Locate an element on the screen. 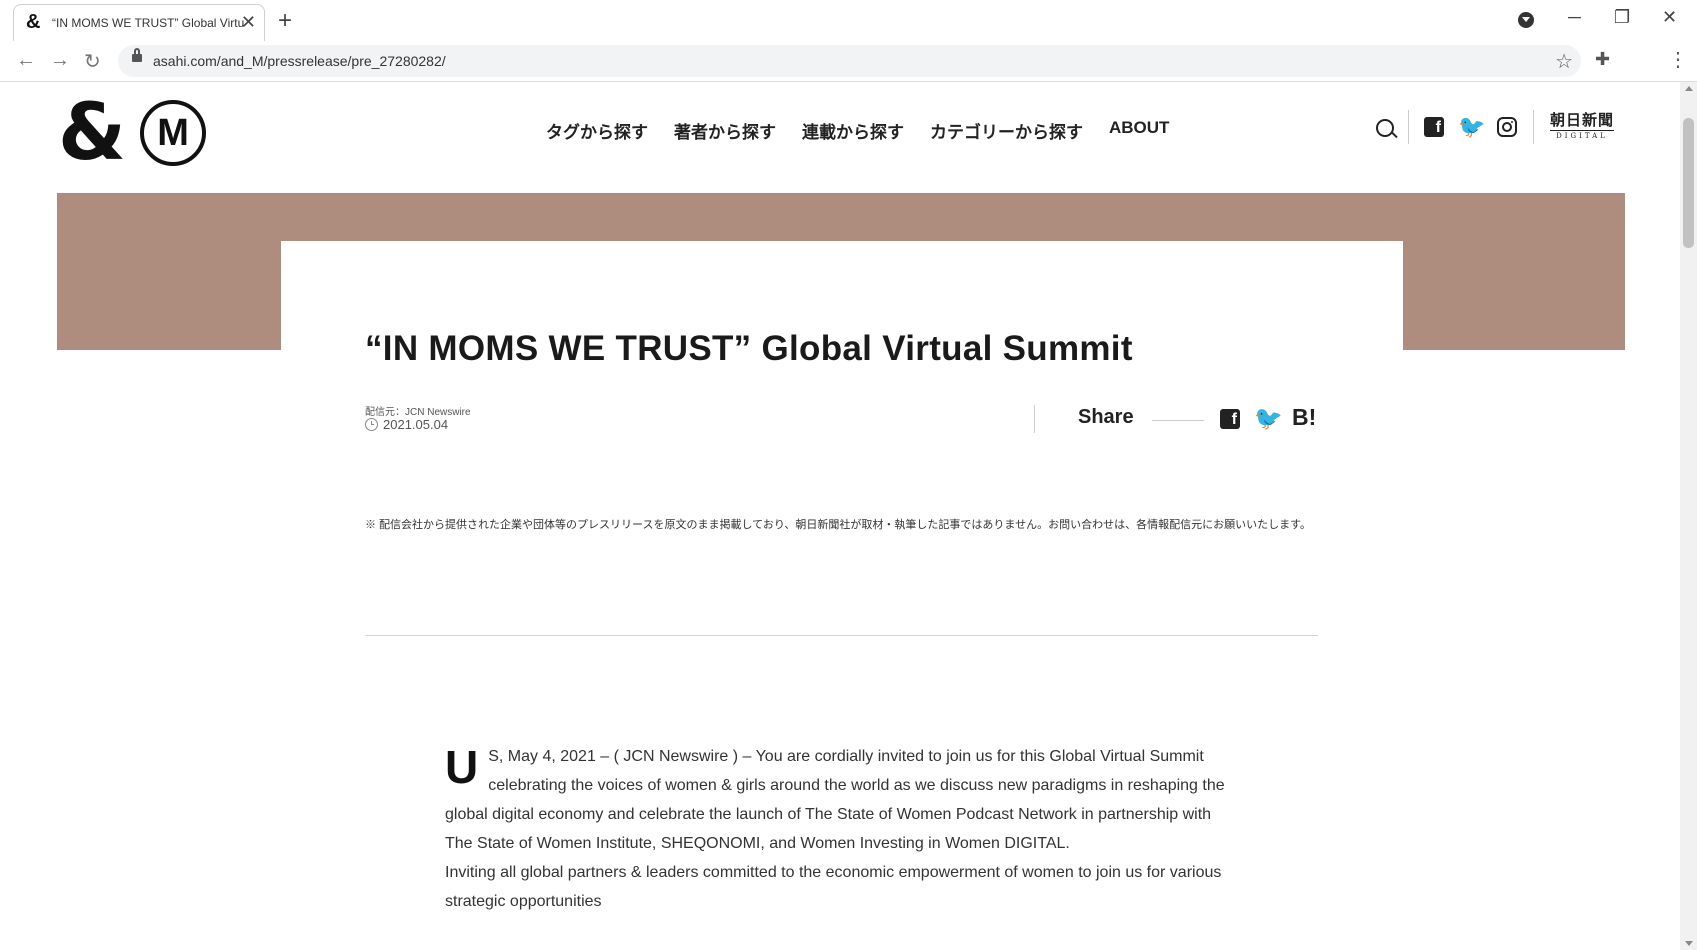 Image resolution: width=1697 pixels, height=950 pixels. article-date: 2021.05.04 is located at coordinates (416, 424).